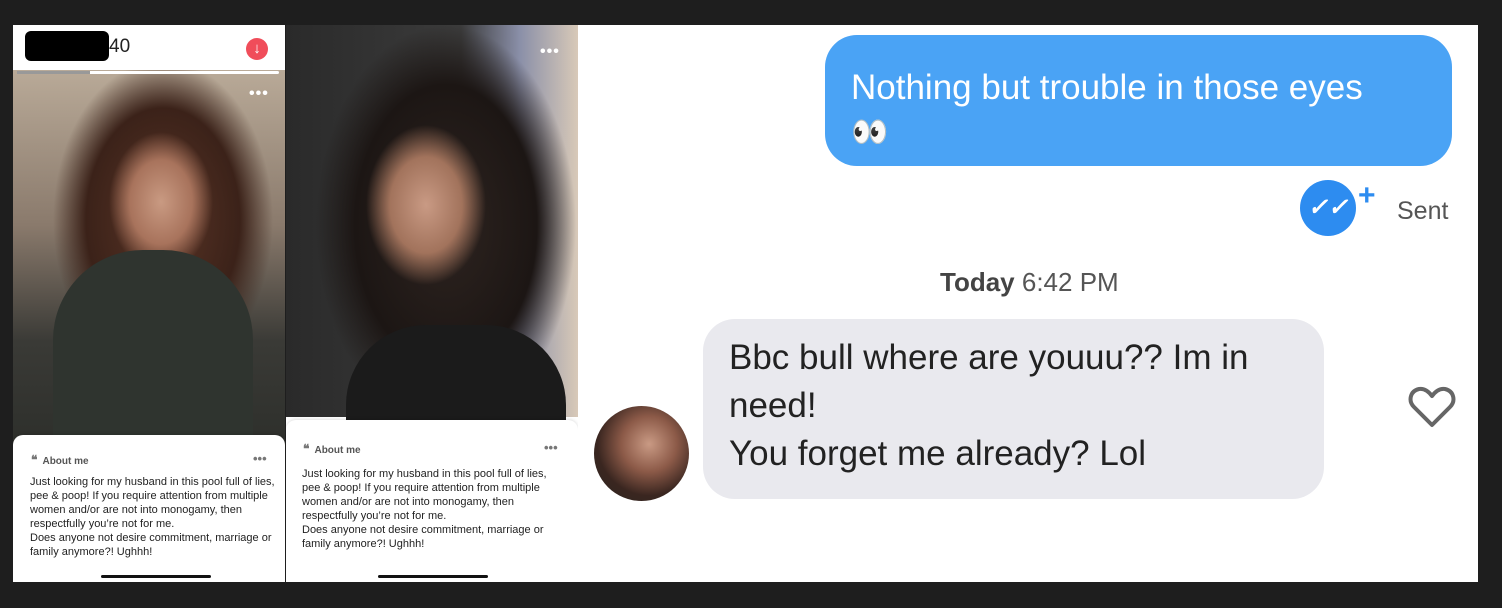  I want to click on avatar, so click(641, 453).